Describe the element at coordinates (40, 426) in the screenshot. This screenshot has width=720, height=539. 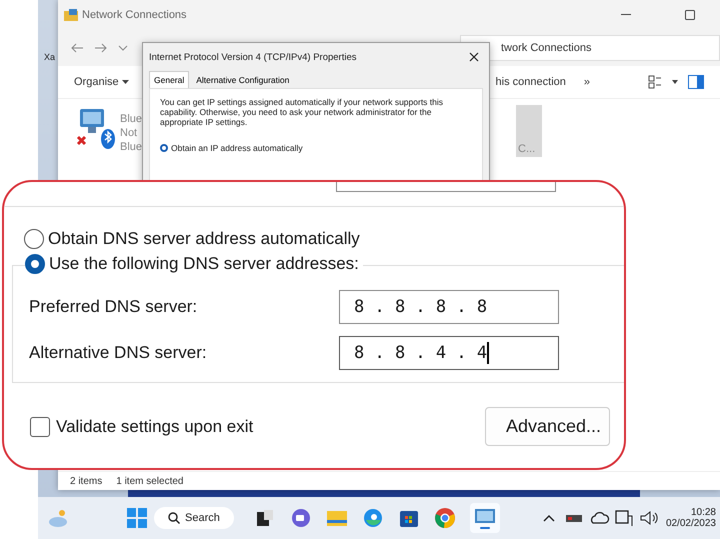
I see `checkbox` at that location.